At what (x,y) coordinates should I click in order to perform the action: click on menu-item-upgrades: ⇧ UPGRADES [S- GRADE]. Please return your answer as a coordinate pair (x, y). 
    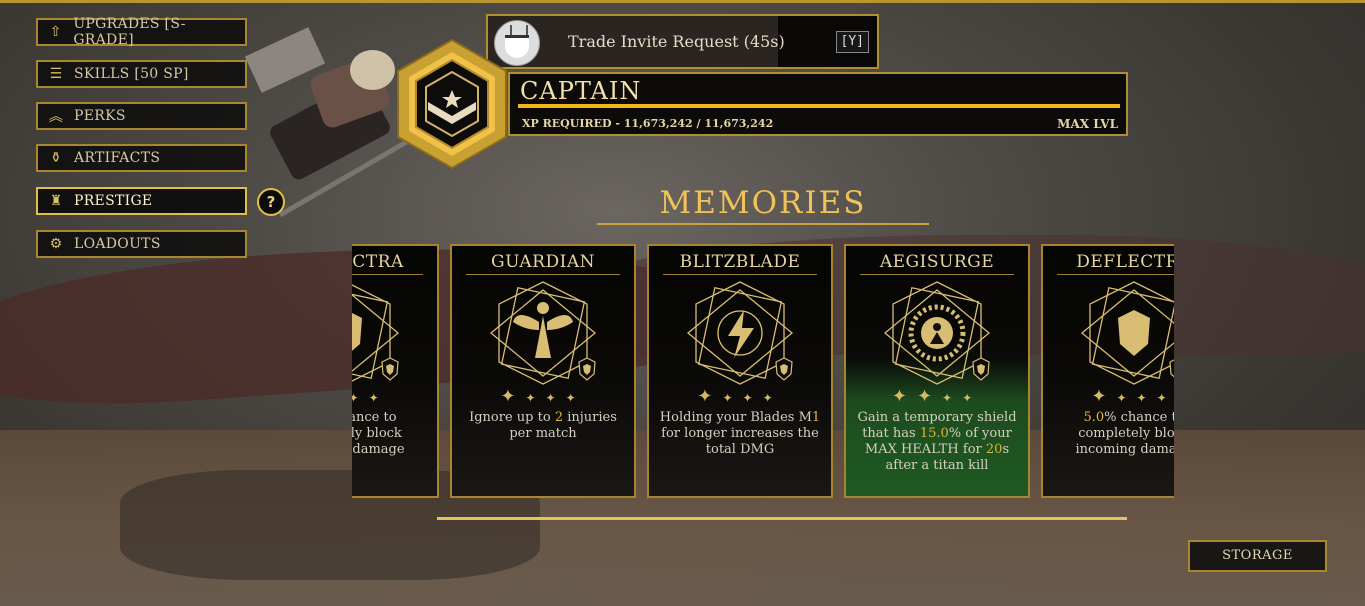
    Looking at the image, I should click on (141, 32).